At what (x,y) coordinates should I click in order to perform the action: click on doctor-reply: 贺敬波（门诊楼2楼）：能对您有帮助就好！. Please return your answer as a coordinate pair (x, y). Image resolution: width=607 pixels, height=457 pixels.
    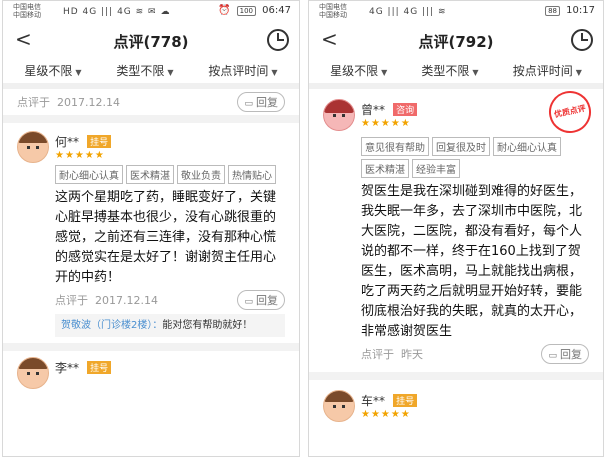
    Looking at the image, I should click on (170, 325).